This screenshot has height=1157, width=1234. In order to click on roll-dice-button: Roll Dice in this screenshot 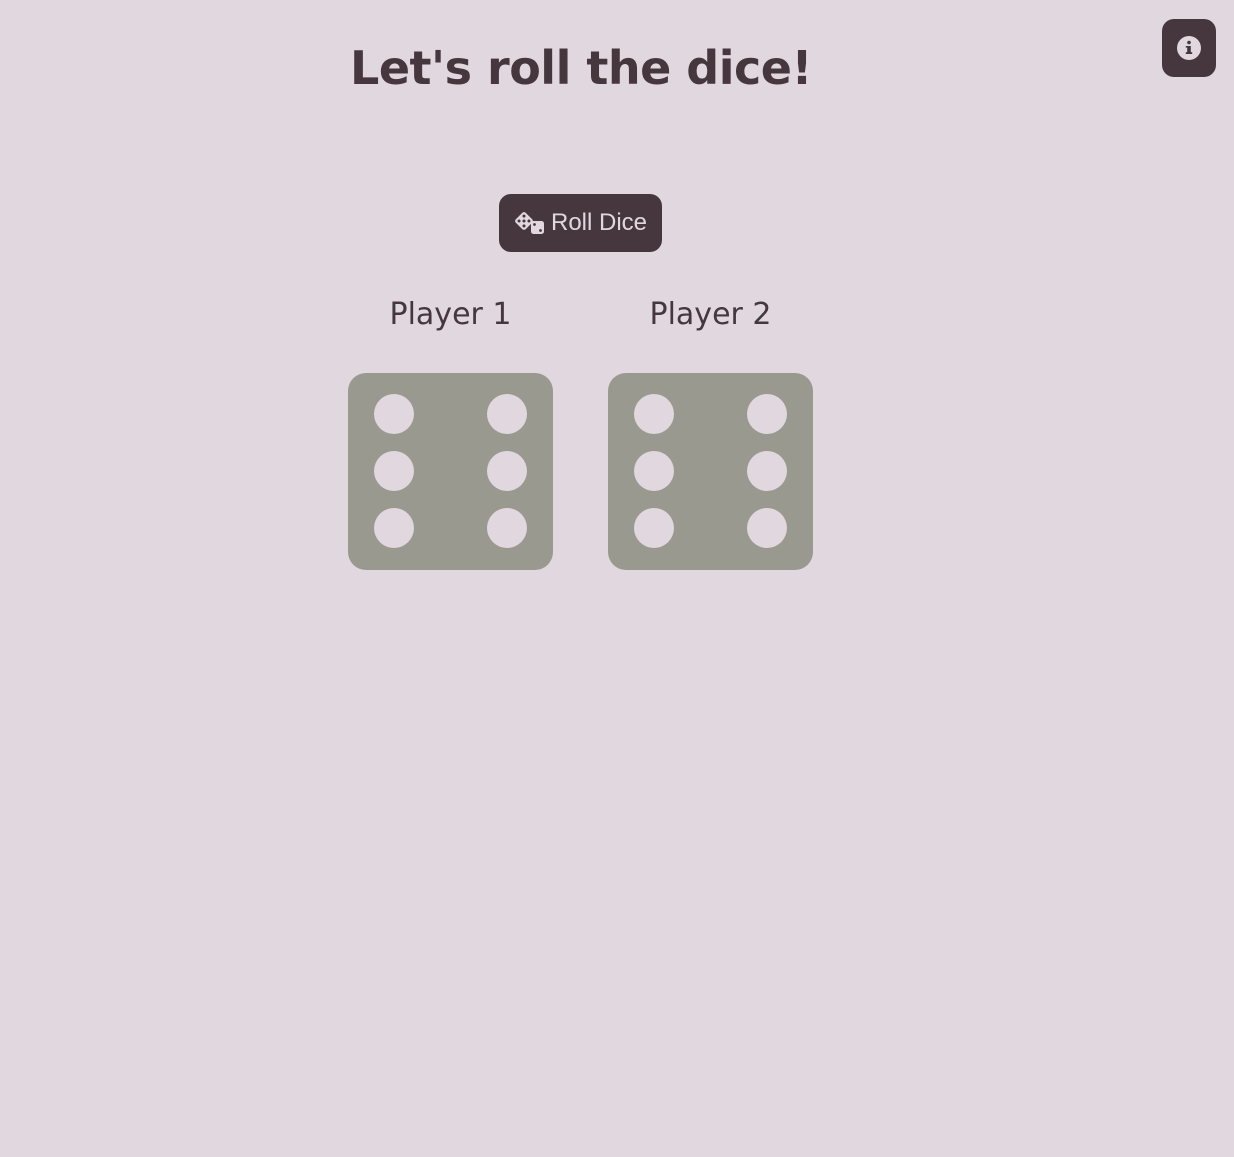, I will do `click(580, 223)`.